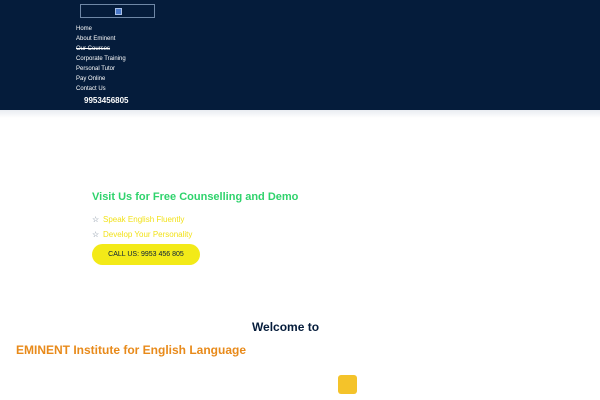  What do you see at coordinates (285, 327) in the screenshot?
I see `welcome-title: Welcome to` at bounding box center [285, 327].